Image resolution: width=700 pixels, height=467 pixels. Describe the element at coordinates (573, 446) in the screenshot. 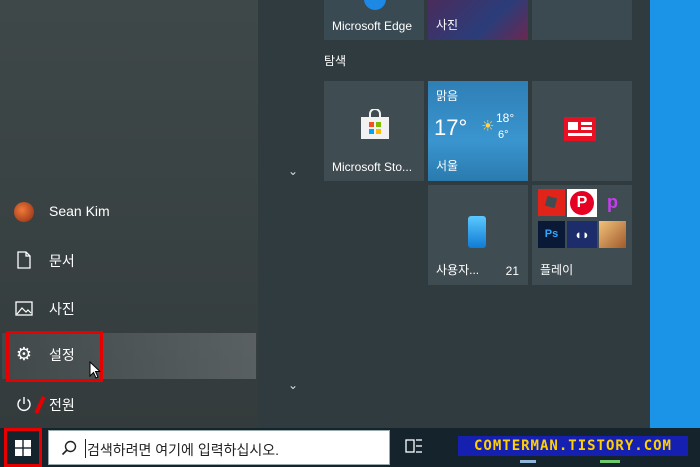

I see `watermark: COMTERMAN.TISTORY.COM` at that location.